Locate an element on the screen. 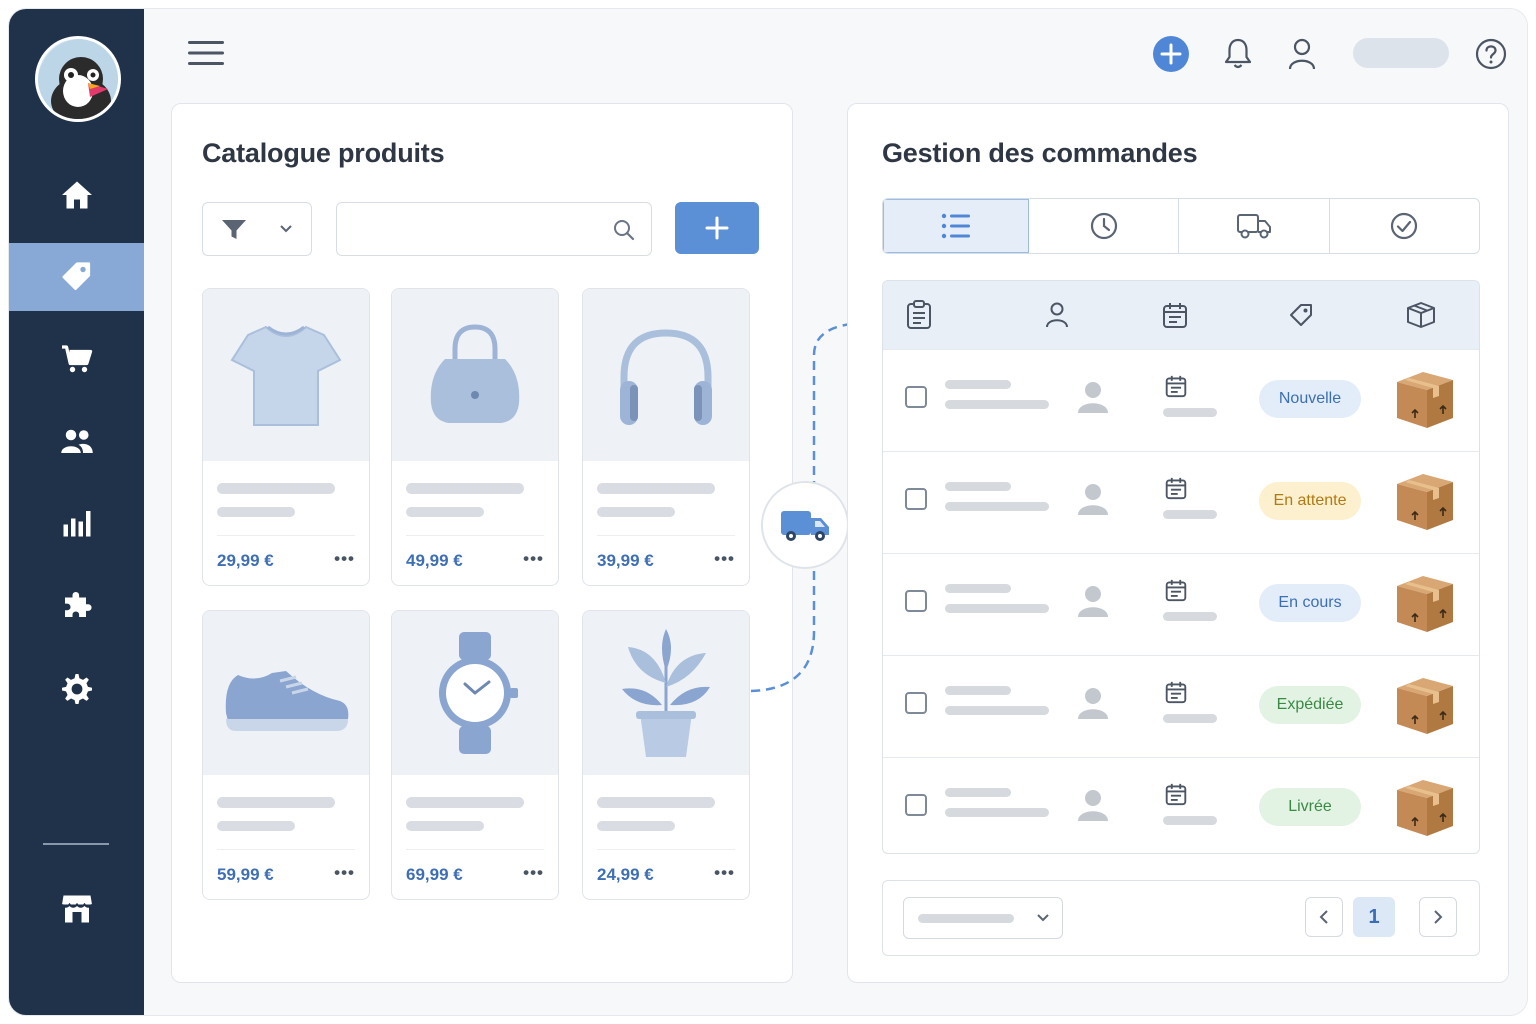 The height and width of the screenshot is (1024, 1536). product-desc-placeholder is located at coordinates (256, 512).